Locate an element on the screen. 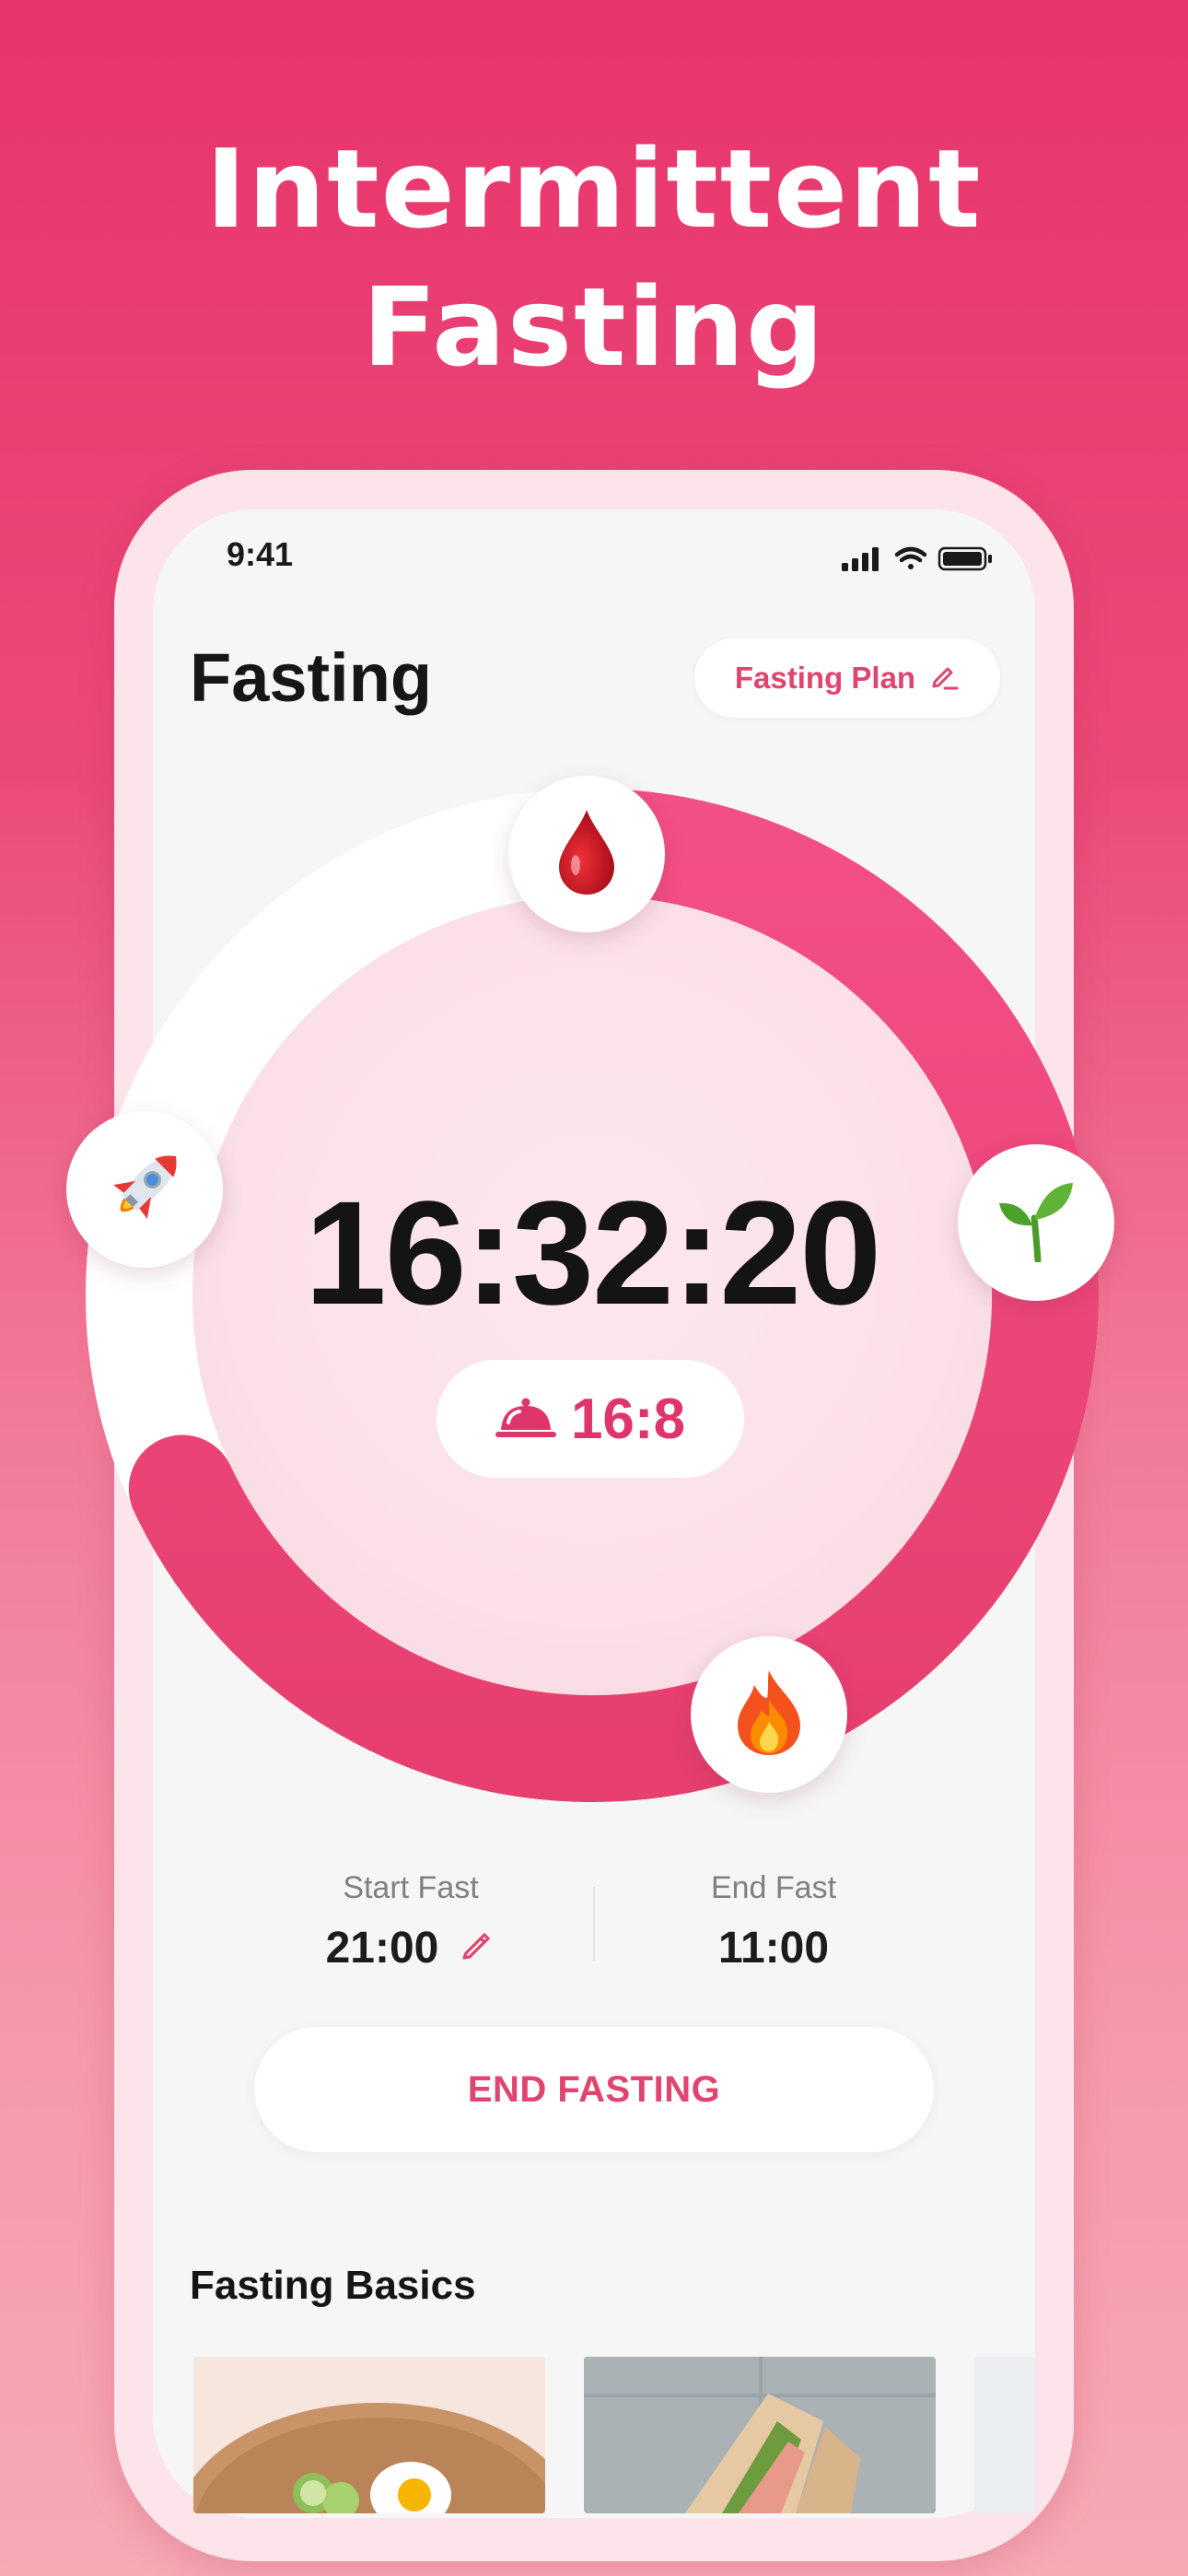 The image size is (1188, 2576). stage-fat-burning is located at coordinates (1036, 1222).